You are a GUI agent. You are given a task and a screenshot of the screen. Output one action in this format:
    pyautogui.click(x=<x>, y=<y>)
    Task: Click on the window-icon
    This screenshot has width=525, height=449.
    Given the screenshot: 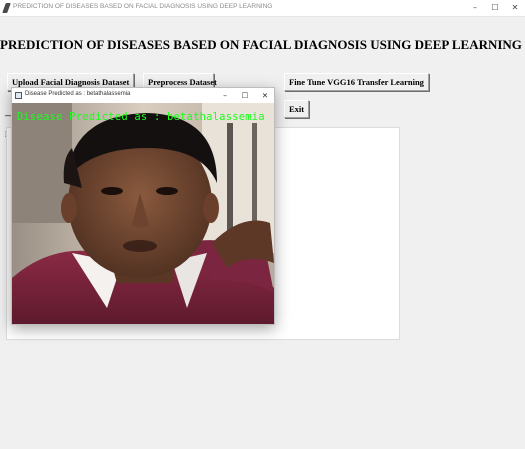 What is the action you would take?
    pyautogui.click(x=18, y=95)
    